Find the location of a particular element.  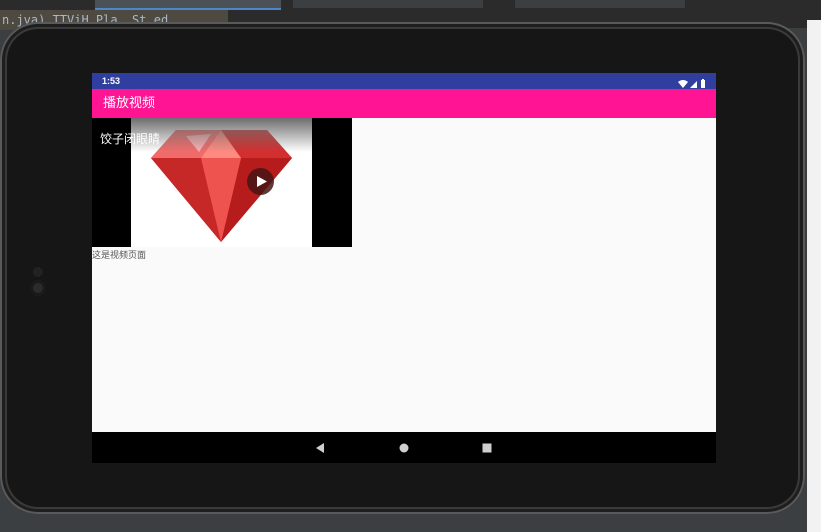

status-icons is located at coordinates (692, 81).